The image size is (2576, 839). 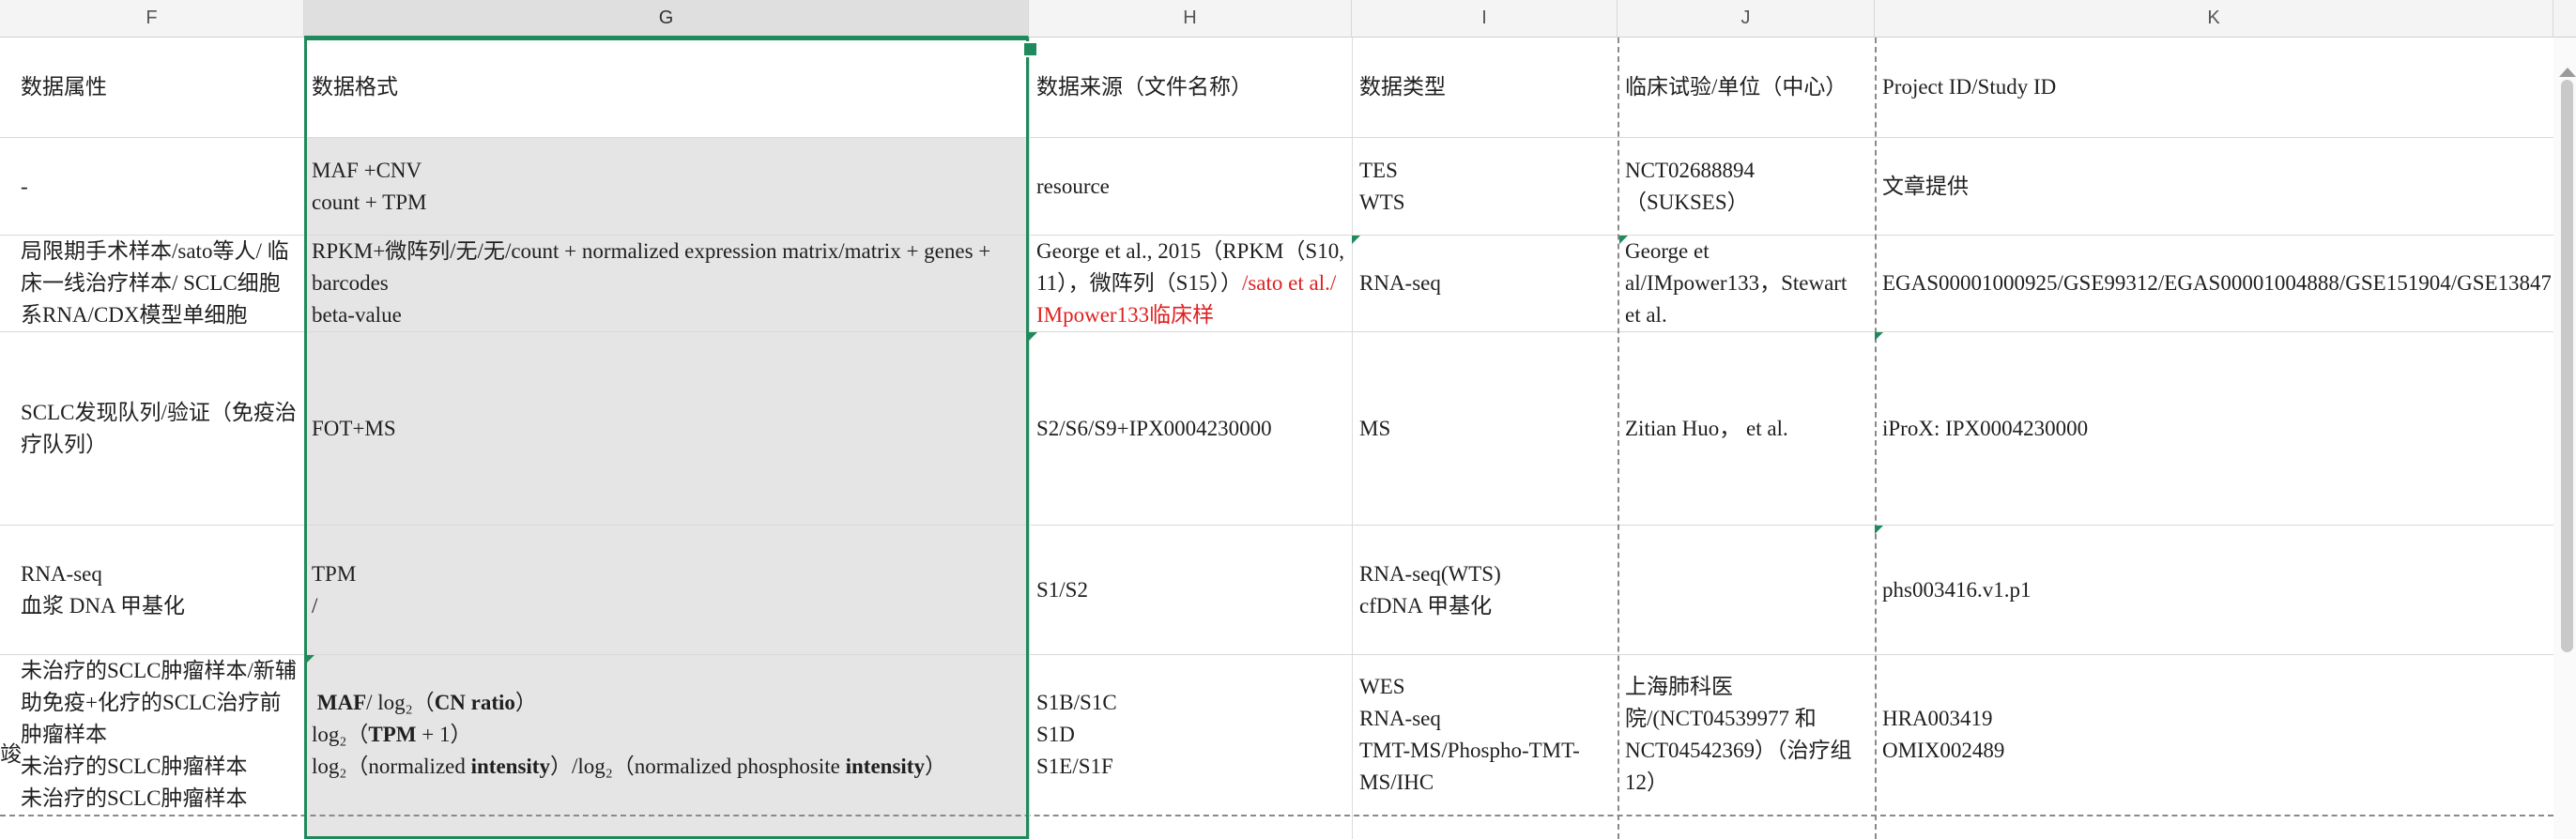 What do you see at coordinates (697, 766) in the screenshot?
I see `cell-text: ）/log₂（normalized phosphosite` at bounding box center [697, 766].